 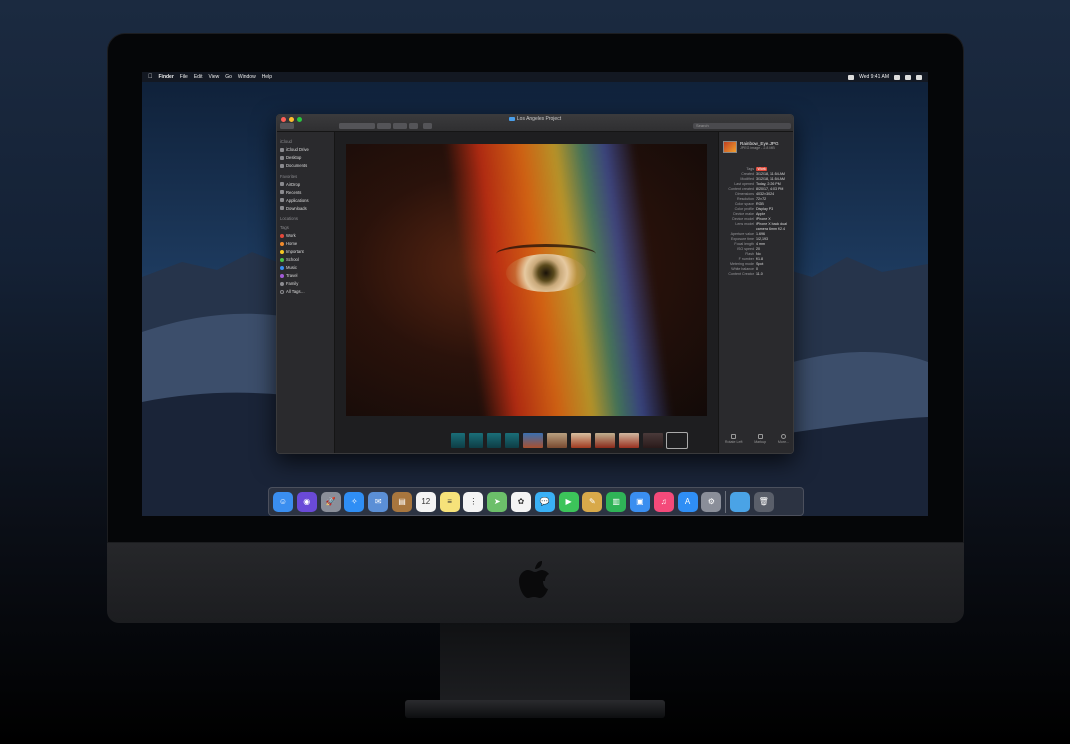 I want to click on rotate-left-button: Rotate Left, so click(x=733, y=439).